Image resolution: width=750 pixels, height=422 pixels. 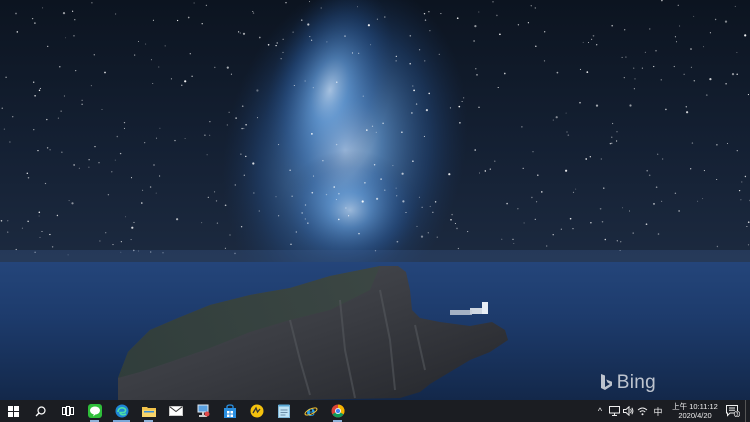 I want to click on clock: 上午 10:11:12 2020/4/20, so click(x=695, y=411).